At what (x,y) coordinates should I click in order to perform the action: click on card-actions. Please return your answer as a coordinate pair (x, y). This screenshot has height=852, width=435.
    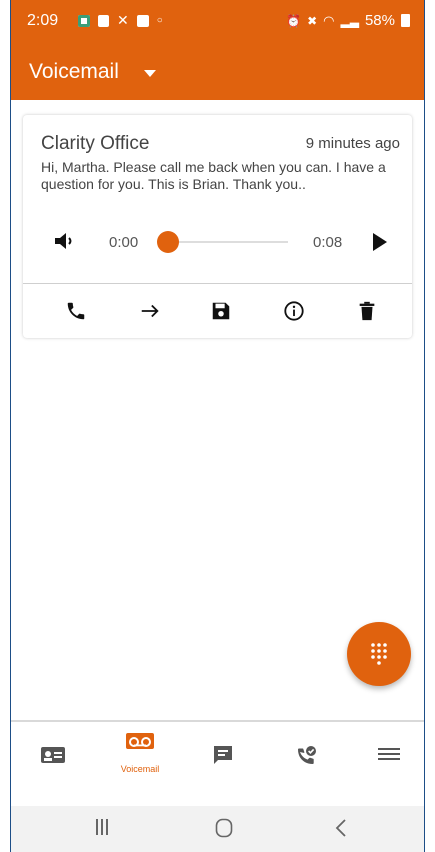
    Looking at the image, I should click on (217, 311).